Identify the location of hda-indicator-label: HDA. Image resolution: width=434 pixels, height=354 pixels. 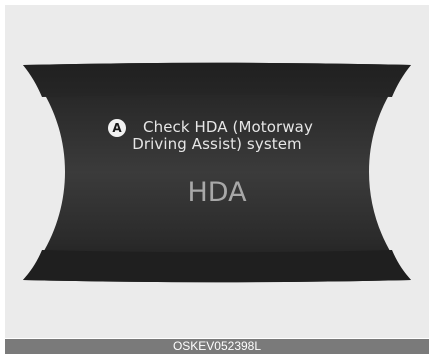
(217, 192).